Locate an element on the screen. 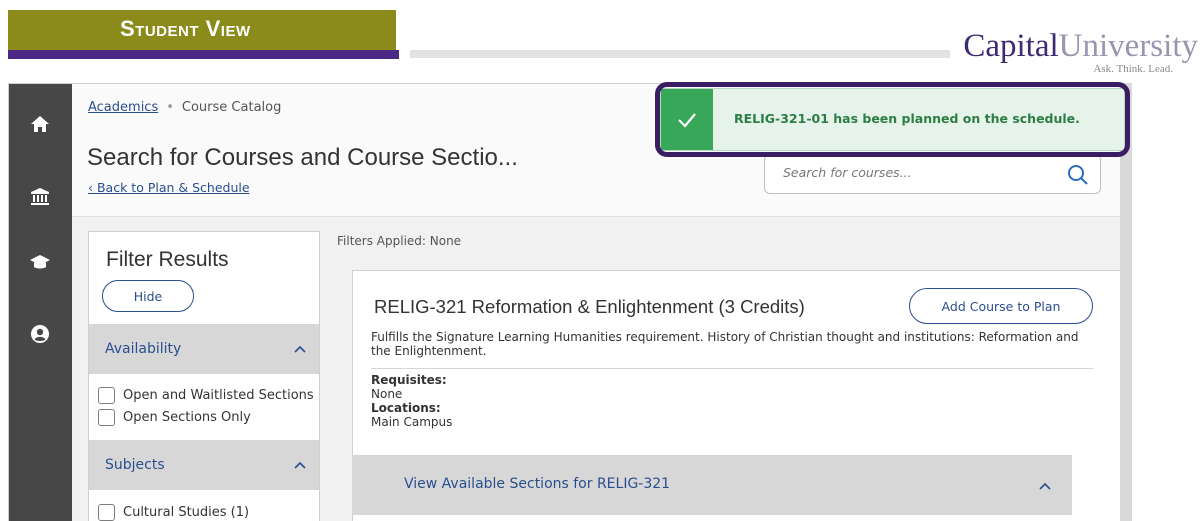 This screenshot has width=1202, height=521. requisites-label: Requisites: is located at coordinates (409, 380).